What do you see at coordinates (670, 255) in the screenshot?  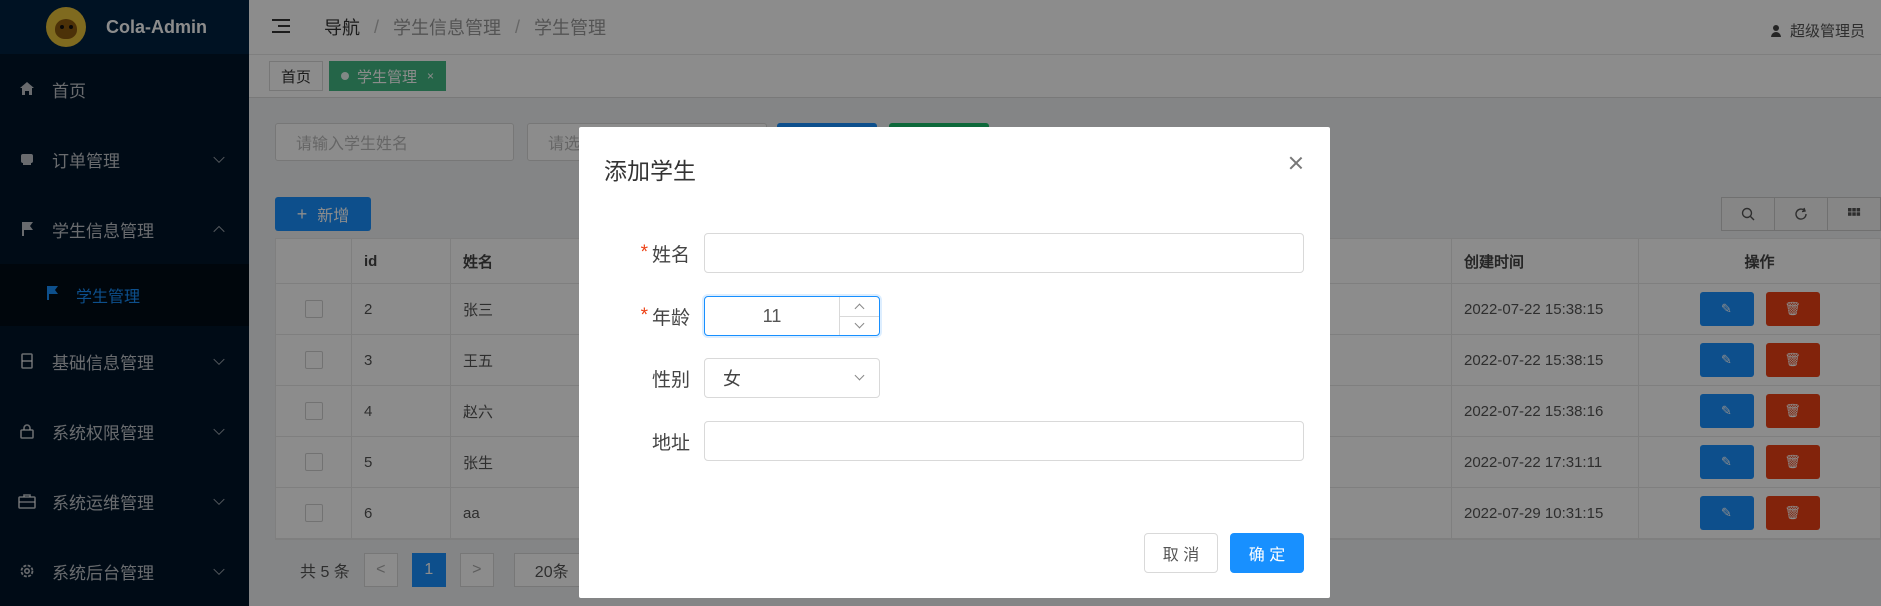 I see `label-text: 姓名` at bounding box center [670, 255].